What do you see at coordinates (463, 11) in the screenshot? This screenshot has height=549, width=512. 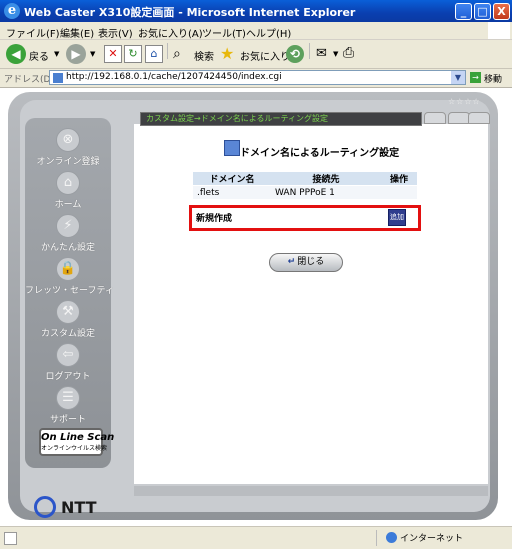 I see `minimize-button: _` at bounding box center [463, 11].